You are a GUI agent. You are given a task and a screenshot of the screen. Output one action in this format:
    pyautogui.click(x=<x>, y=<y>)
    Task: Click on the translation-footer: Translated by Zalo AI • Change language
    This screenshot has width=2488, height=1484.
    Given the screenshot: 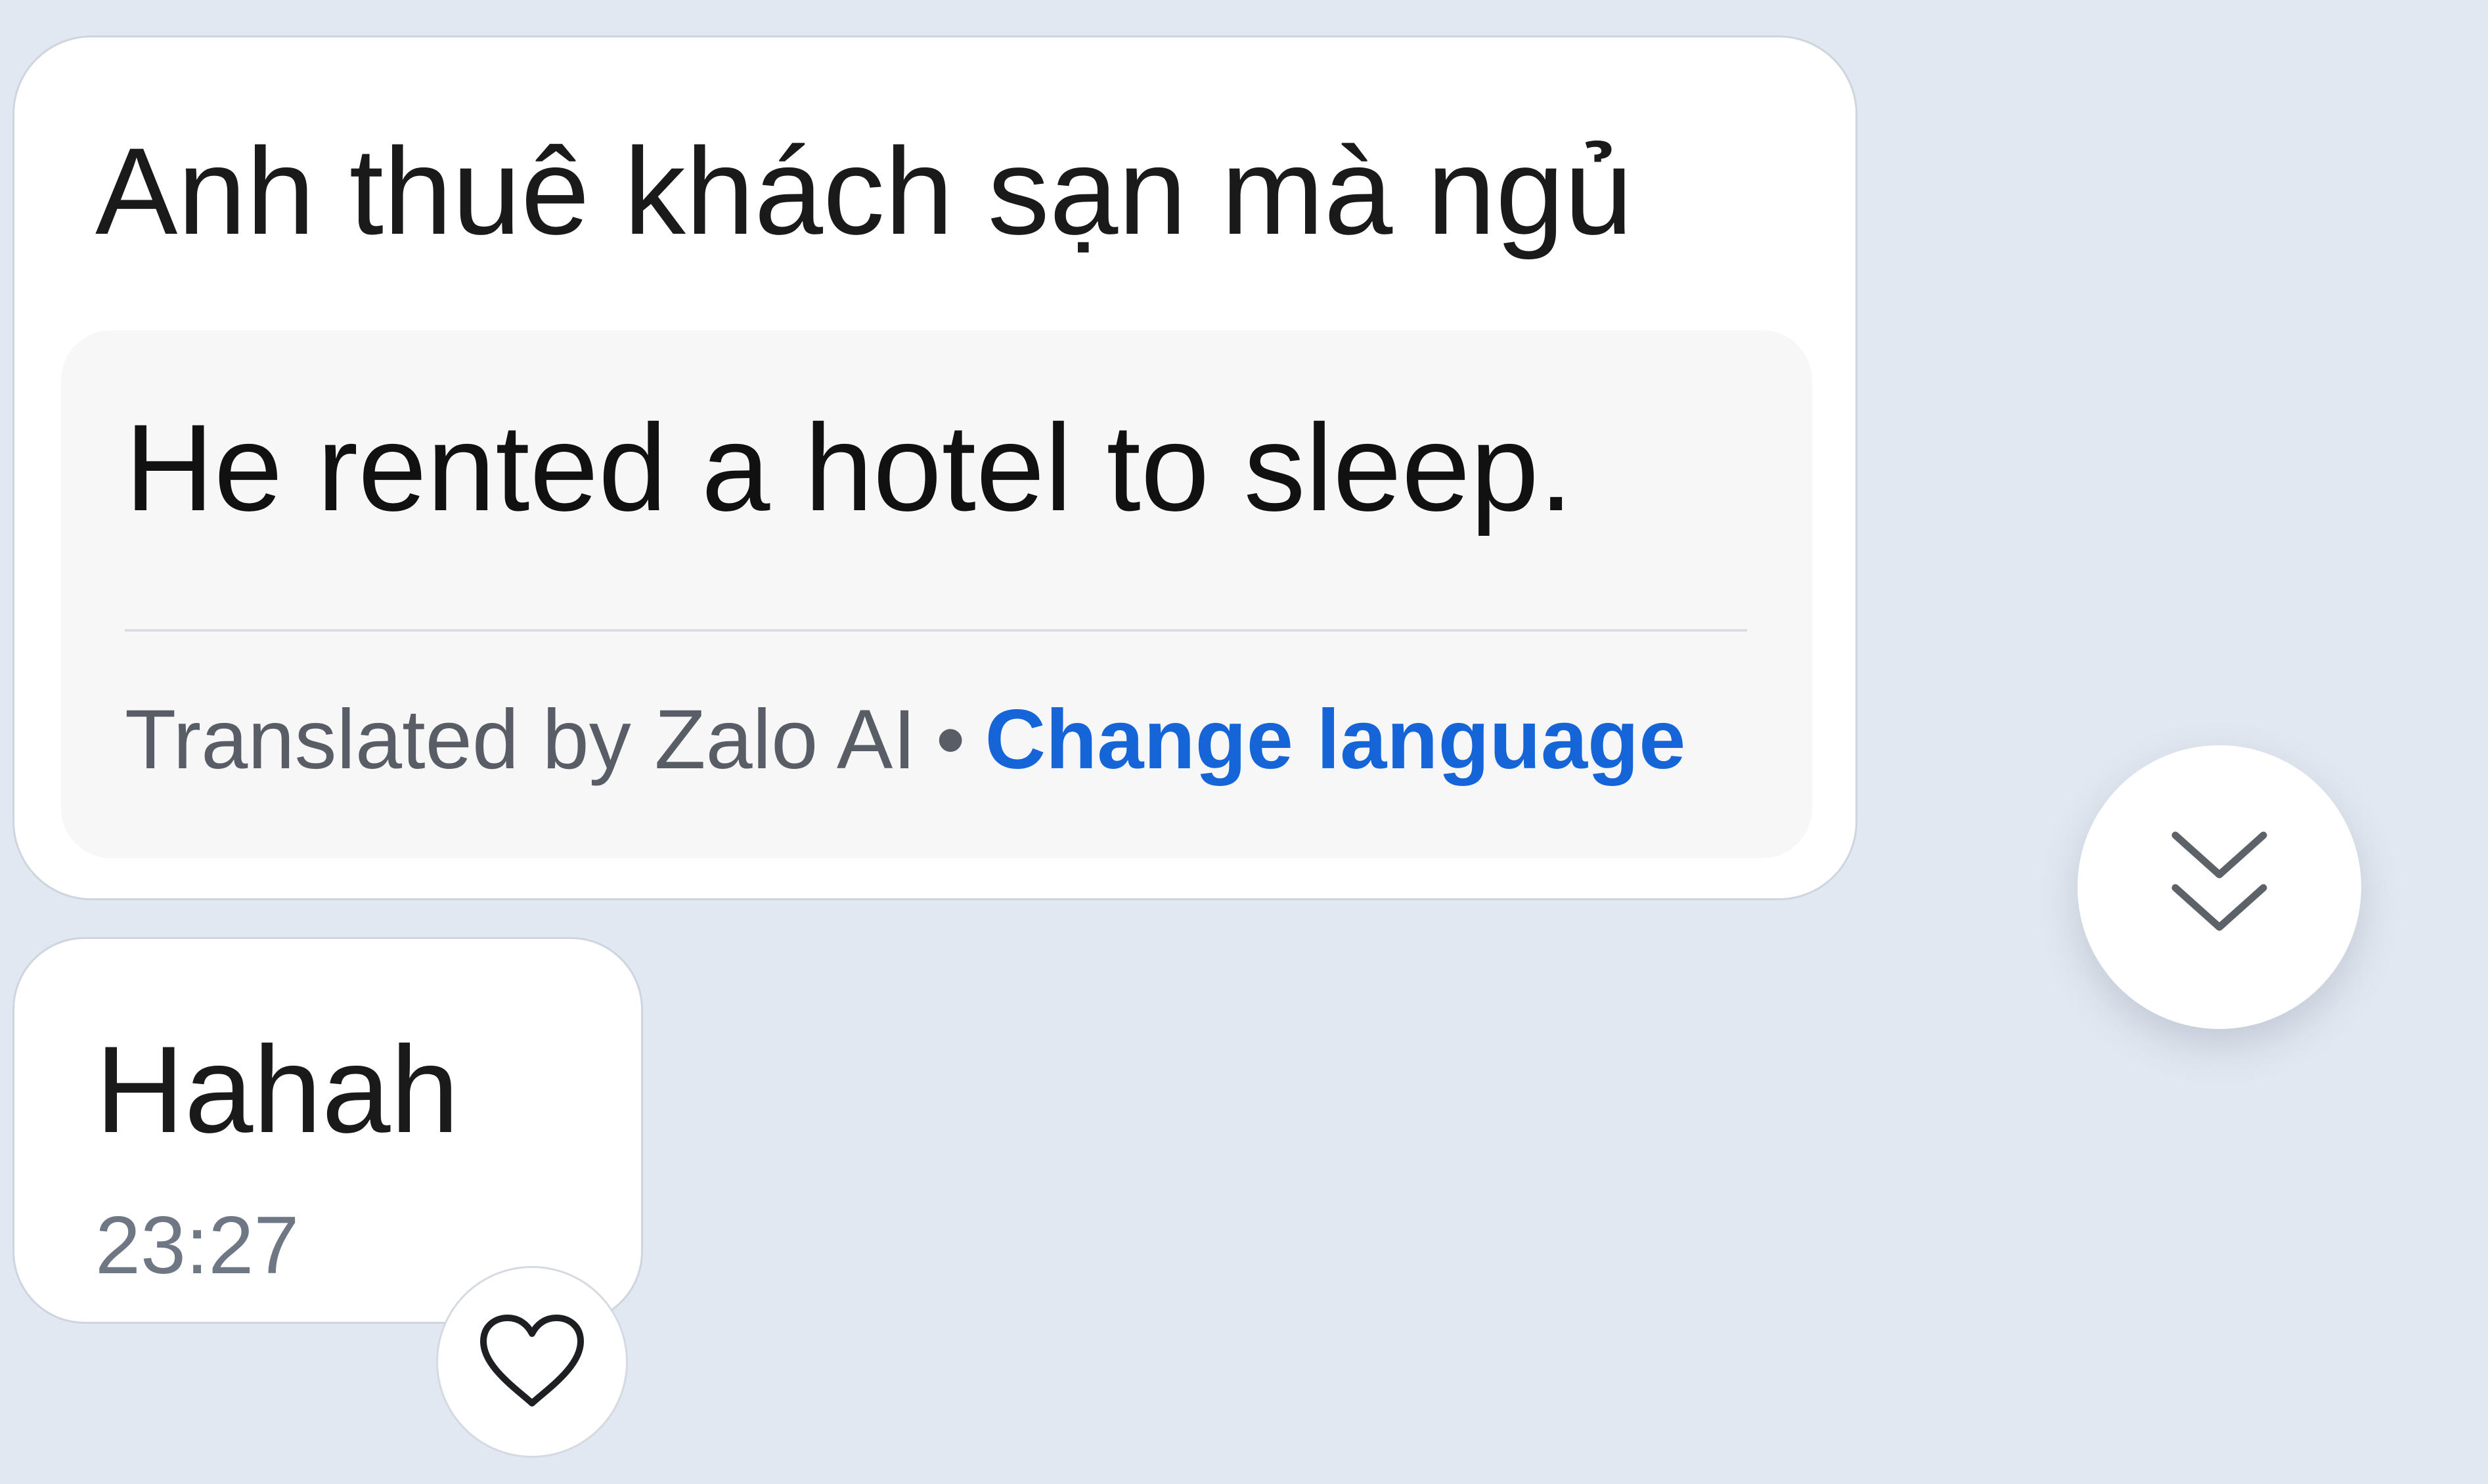 What is the action you would take?
    pyautogui.click(x=905, y=740)
    